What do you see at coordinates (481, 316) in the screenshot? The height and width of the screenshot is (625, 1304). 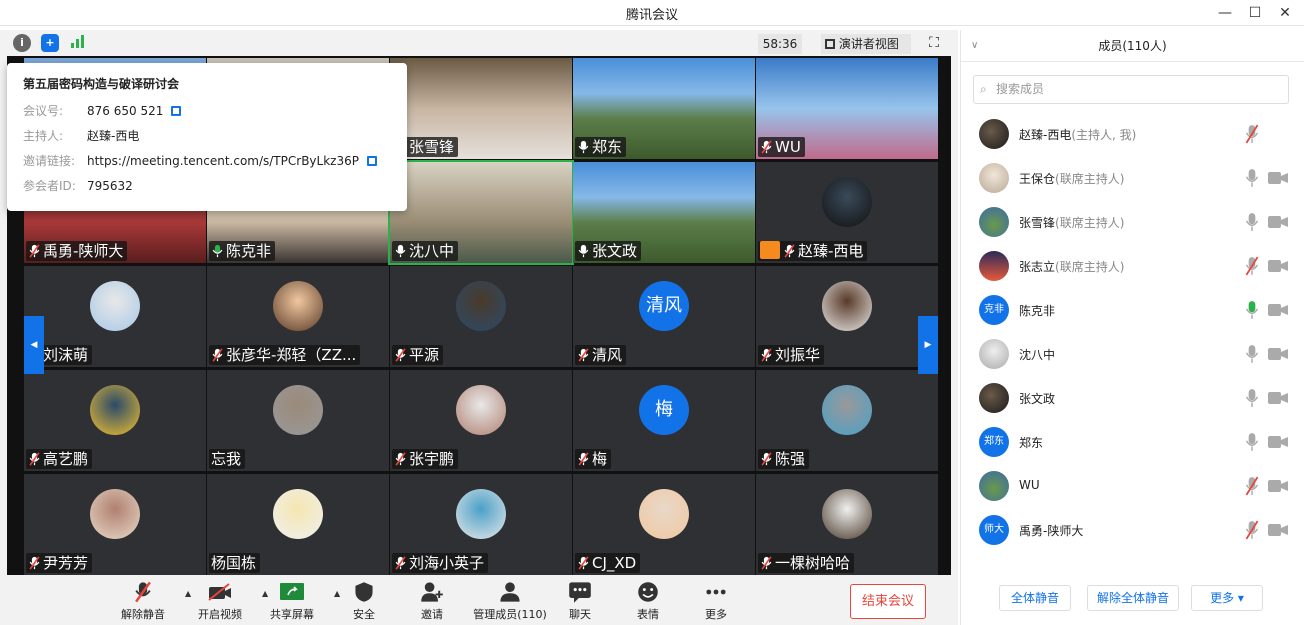 I see `video-tile: 平源` at bounding box center [481, 316].